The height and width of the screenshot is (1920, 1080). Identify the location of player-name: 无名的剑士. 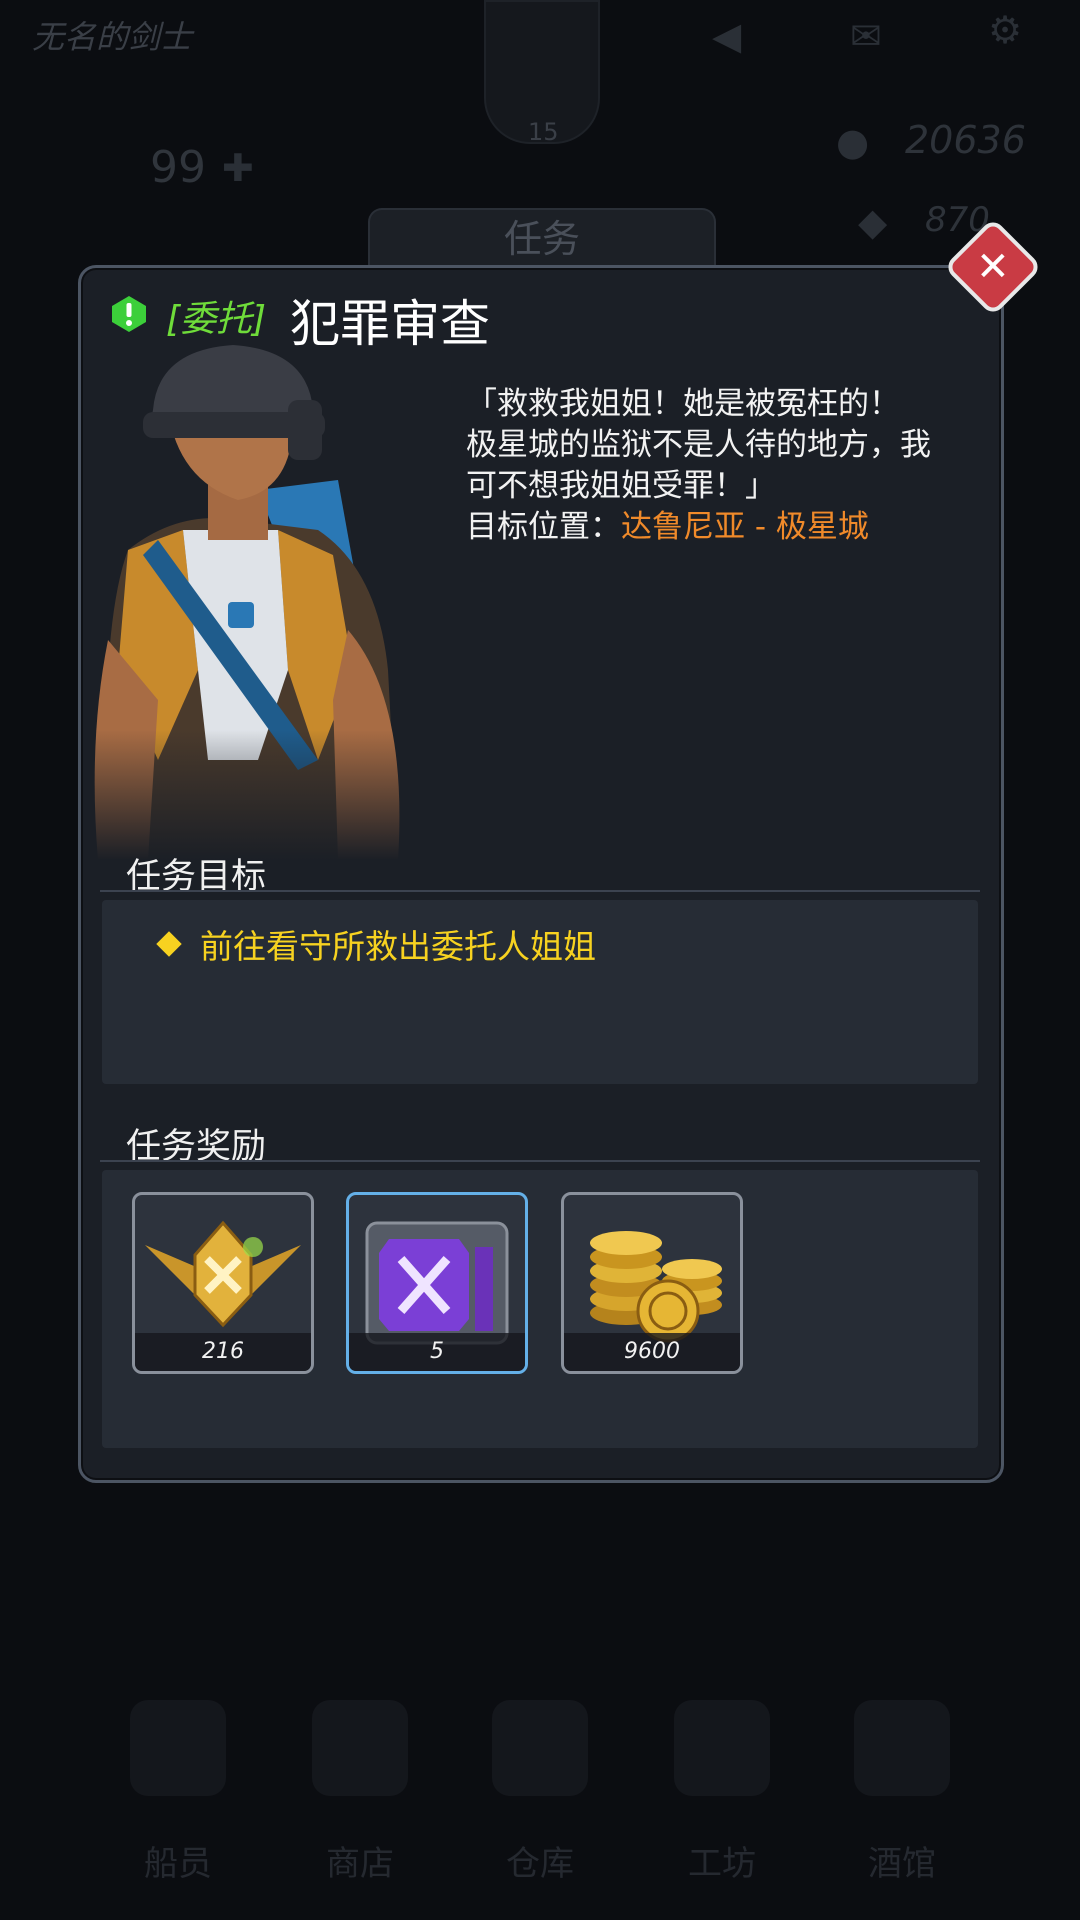
(112, 37).